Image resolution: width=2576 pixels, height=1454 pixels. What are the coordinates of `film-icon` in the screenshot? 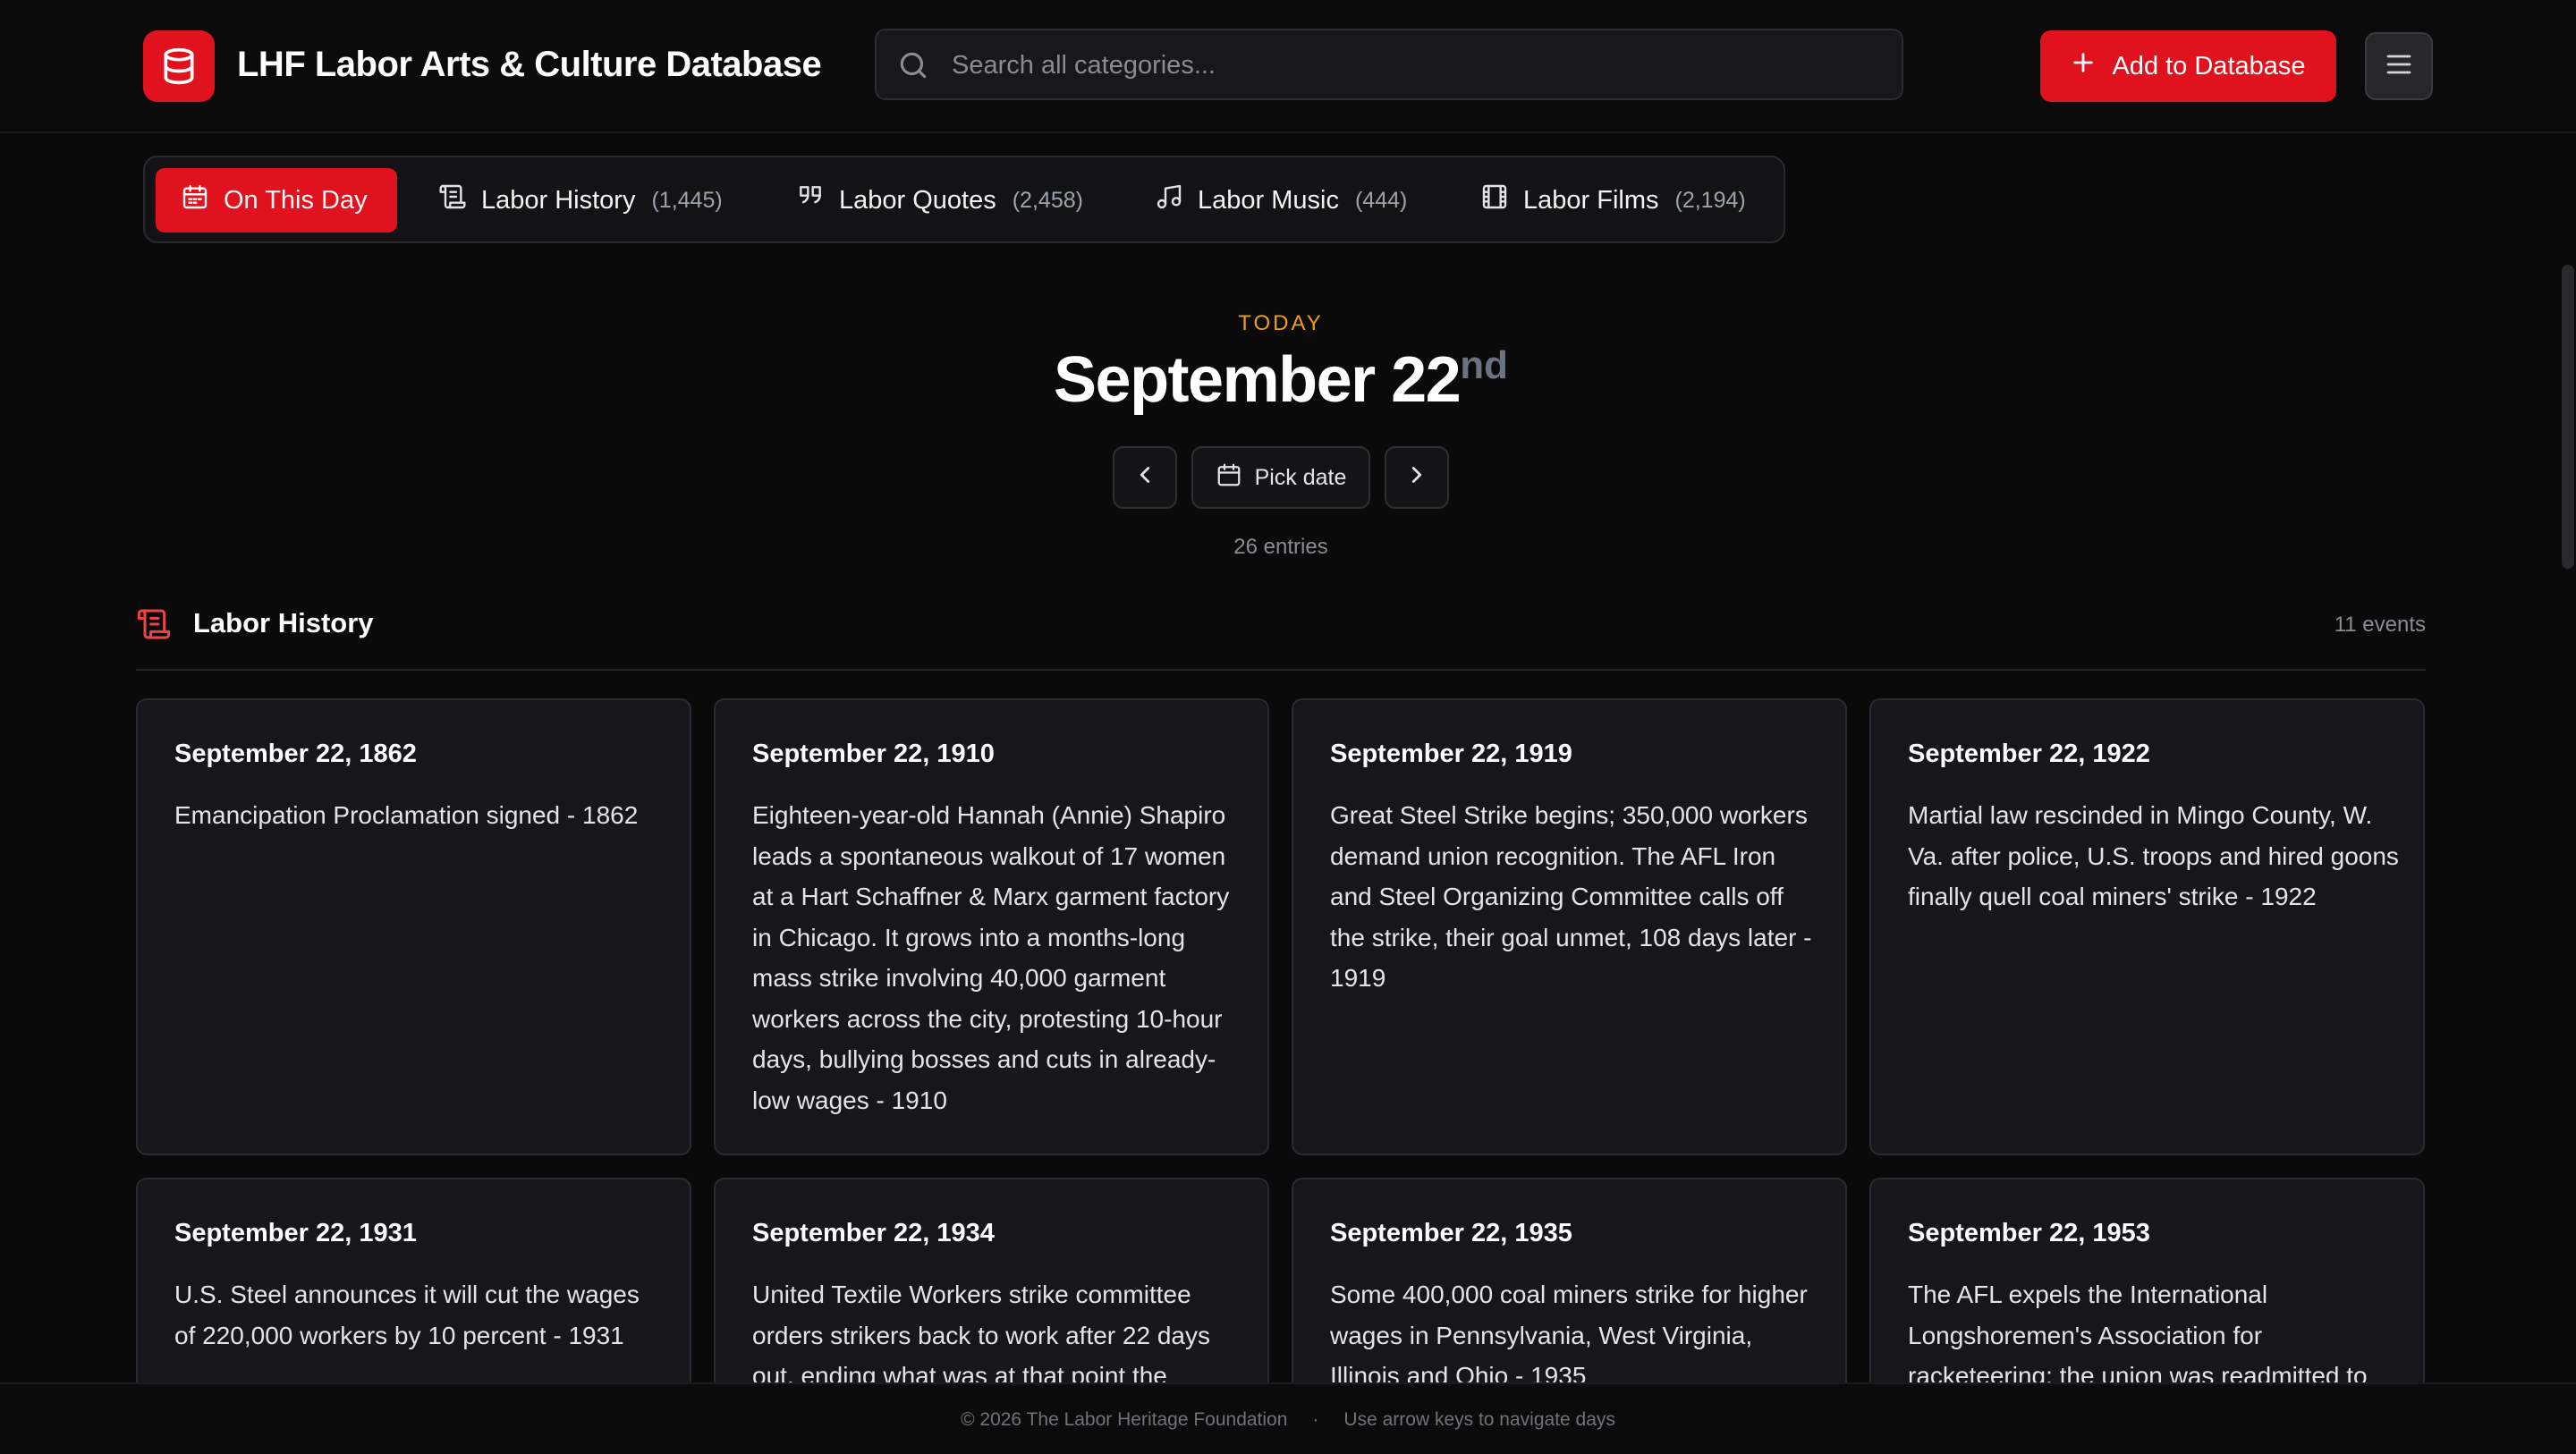 It's located at (1494, 200).